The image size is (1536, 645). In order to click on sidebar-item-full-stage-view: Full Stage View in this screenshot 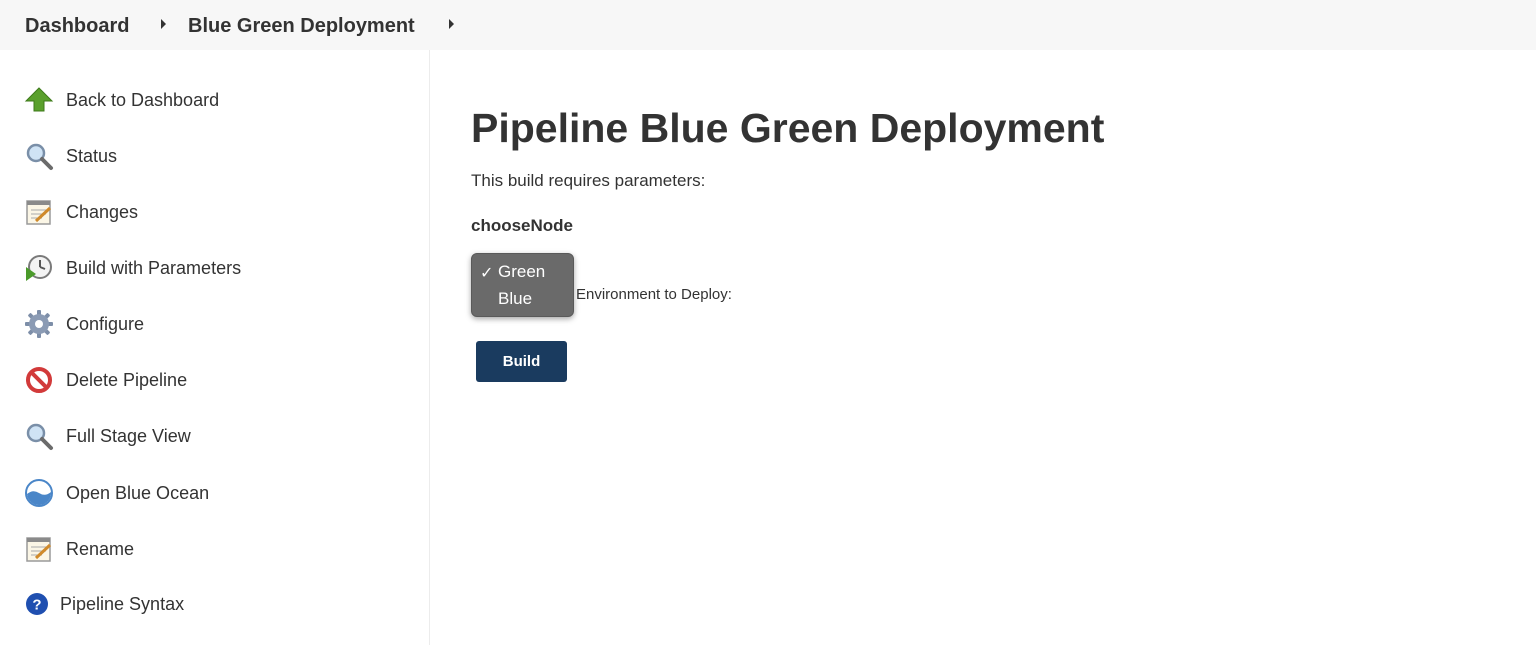, I will do `click(107, 436)`.